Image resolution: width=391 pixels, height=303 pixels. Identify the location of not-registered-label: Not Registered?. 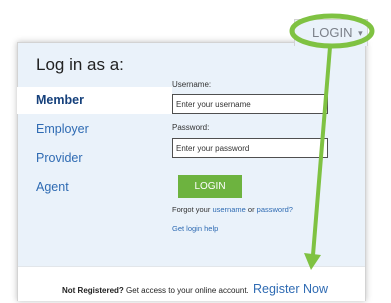
(93, 290).